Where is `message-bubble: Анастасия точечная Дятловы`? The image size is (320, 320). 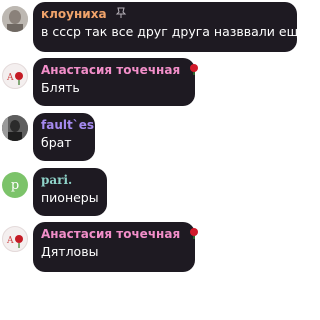
message-bubble: Анастасия точечная Дятловы is located at coordinates (116, 247).